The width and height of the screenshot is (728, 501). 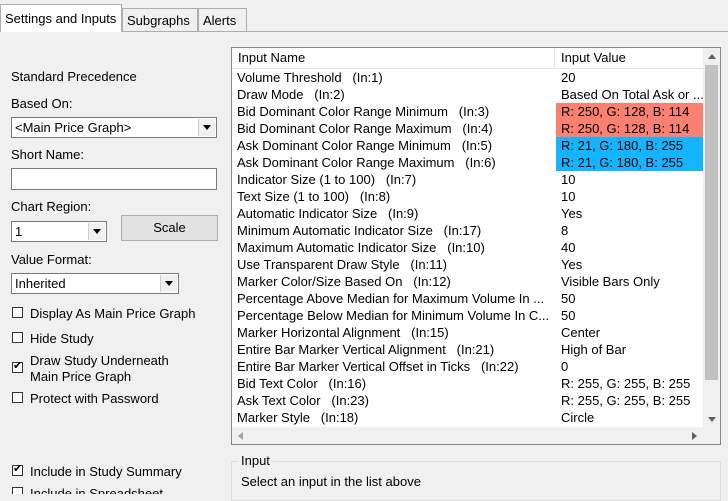 What do you see at coordinates (114, 127) in the screenshot?
I see `based-on-select: <Main Price Graph>` at bounding box center [114, 127].